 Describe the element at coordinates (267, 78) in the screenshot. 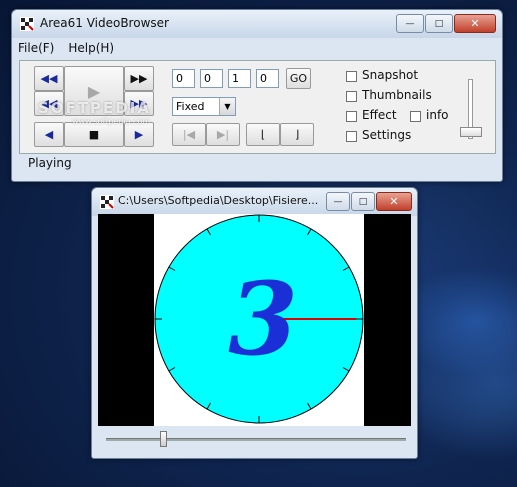

I see `position-field-4: 0` at that location.